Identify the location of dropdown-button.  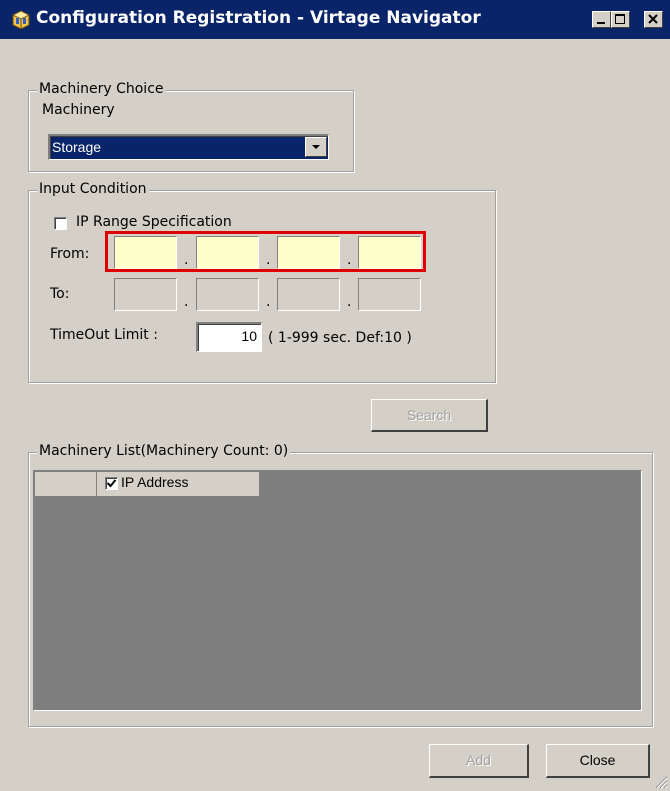
(316, 147).